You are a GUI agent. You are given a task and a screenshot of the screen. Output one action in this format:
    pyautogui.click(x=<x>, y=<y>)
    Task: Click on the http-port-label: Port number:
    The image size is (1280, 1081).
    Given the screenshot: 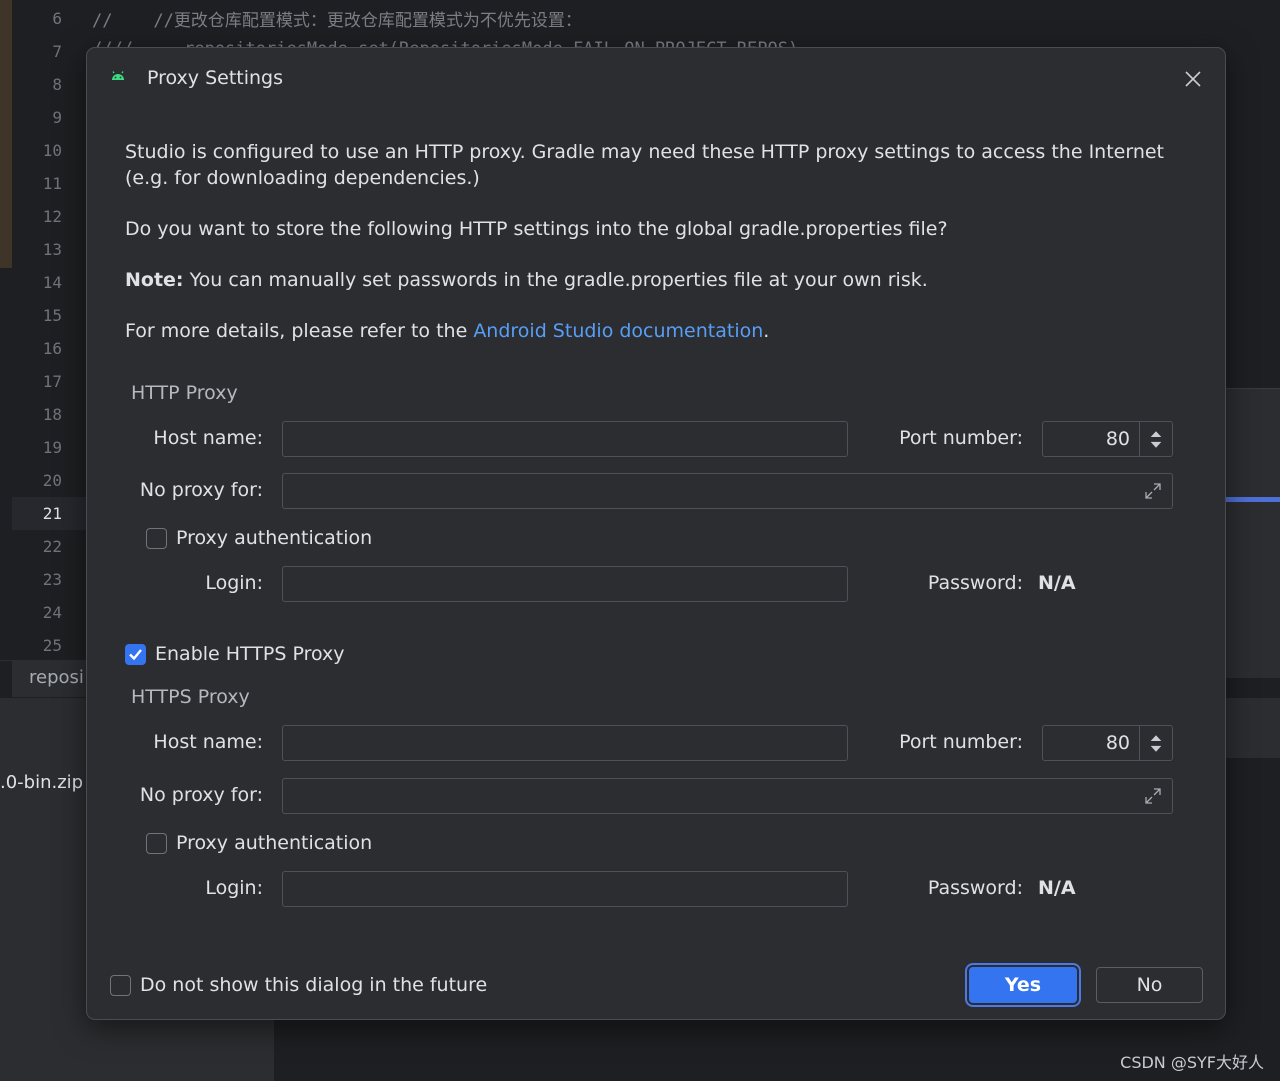 What is the action you would take?
    pyautogui.click(x=961, y=438)
    